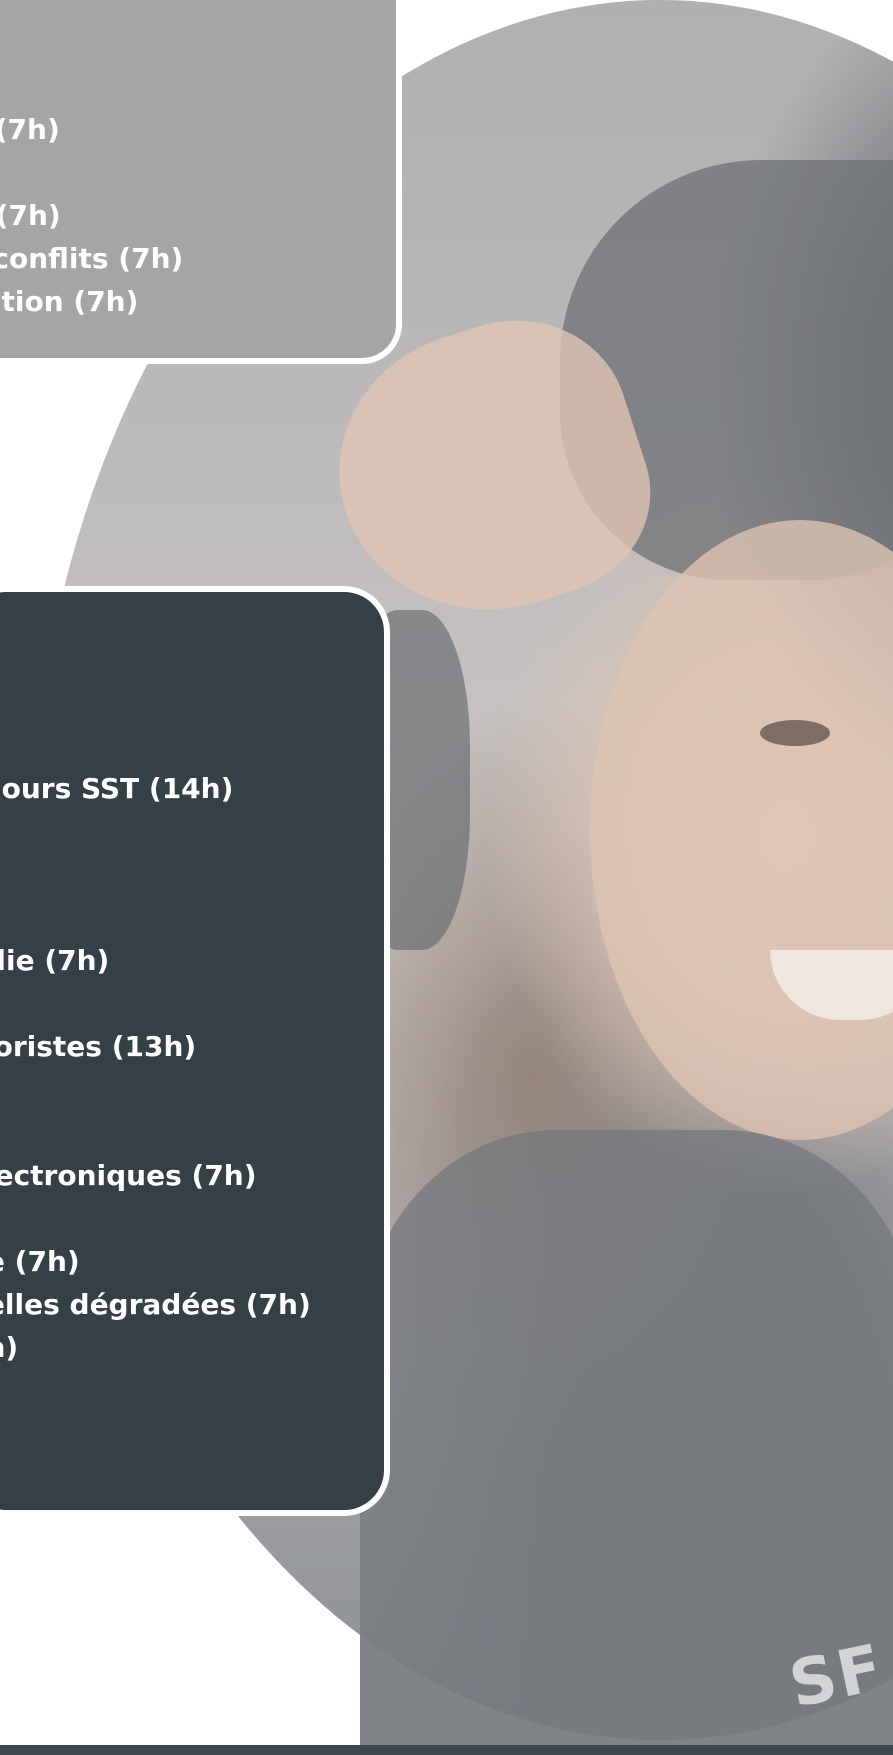 This screenshot has height=1755, width=893. I want to click on footer-bar, so click(446, 1750).